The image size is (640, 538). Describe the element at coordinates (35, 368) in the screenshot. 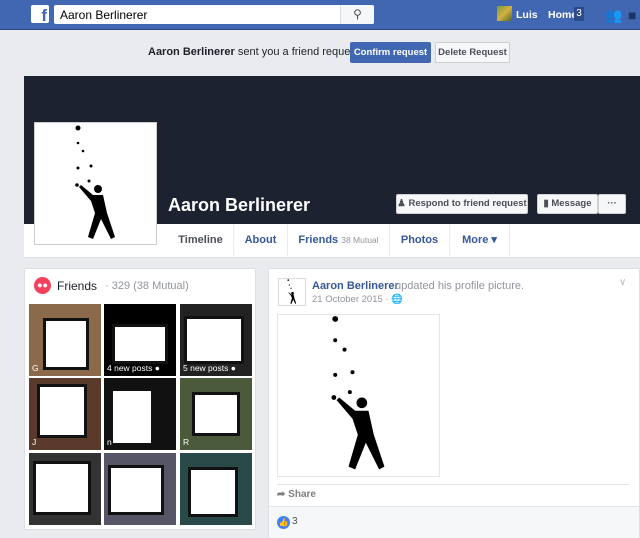

I see `friend-label: G` at that location.